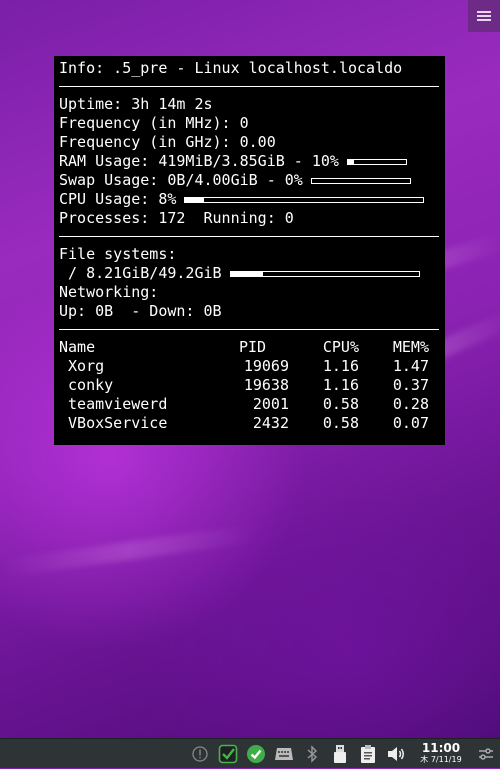  What do you see at coordinates (284, 754) in the screenshot?
I see `keyboard-icon` at bounding box center [284, 754].